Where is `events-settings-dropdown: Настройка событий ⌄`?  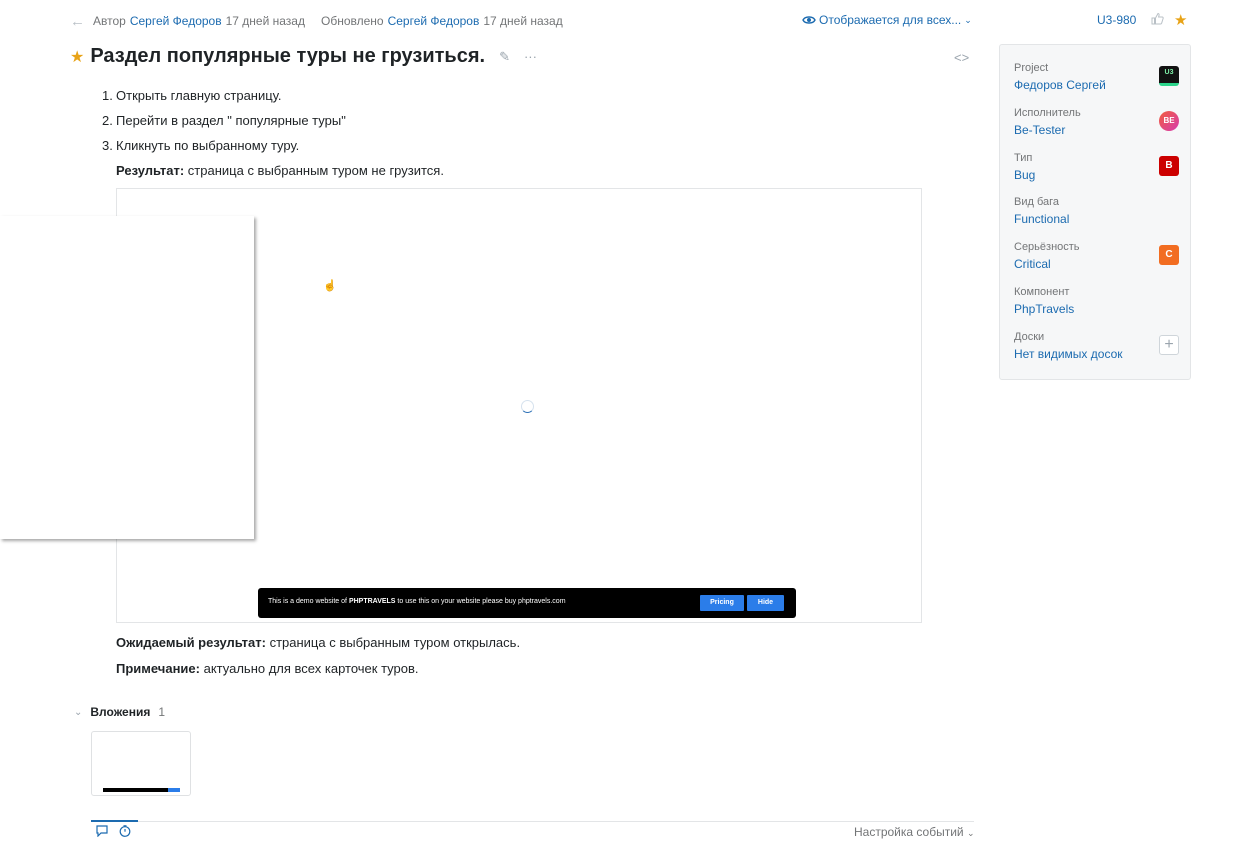
events-settings-dropdown: Настройка событий ⌄ is located at coordinates (914, 832).